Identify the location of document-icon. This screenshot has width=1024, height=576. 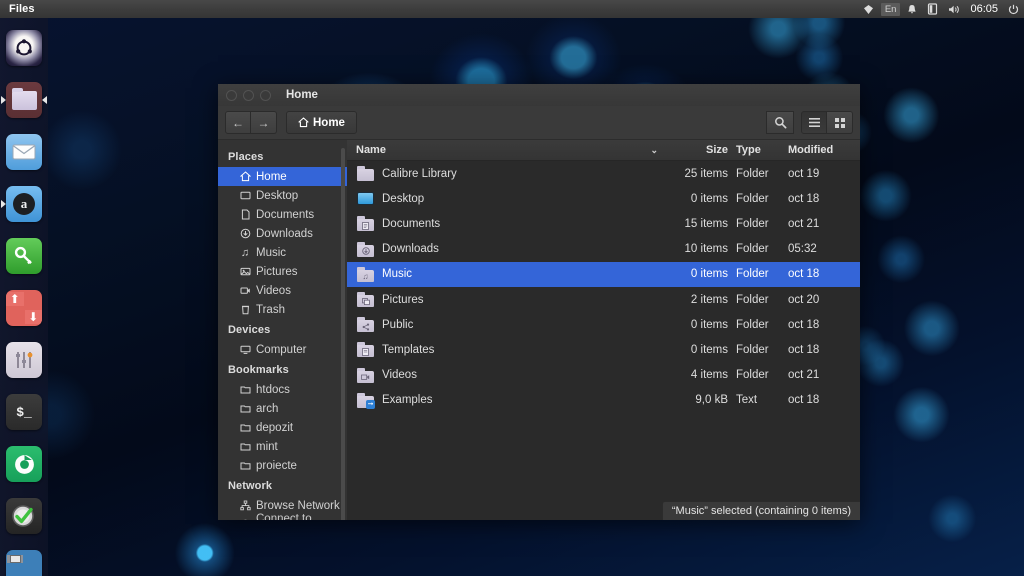
(245, 215).